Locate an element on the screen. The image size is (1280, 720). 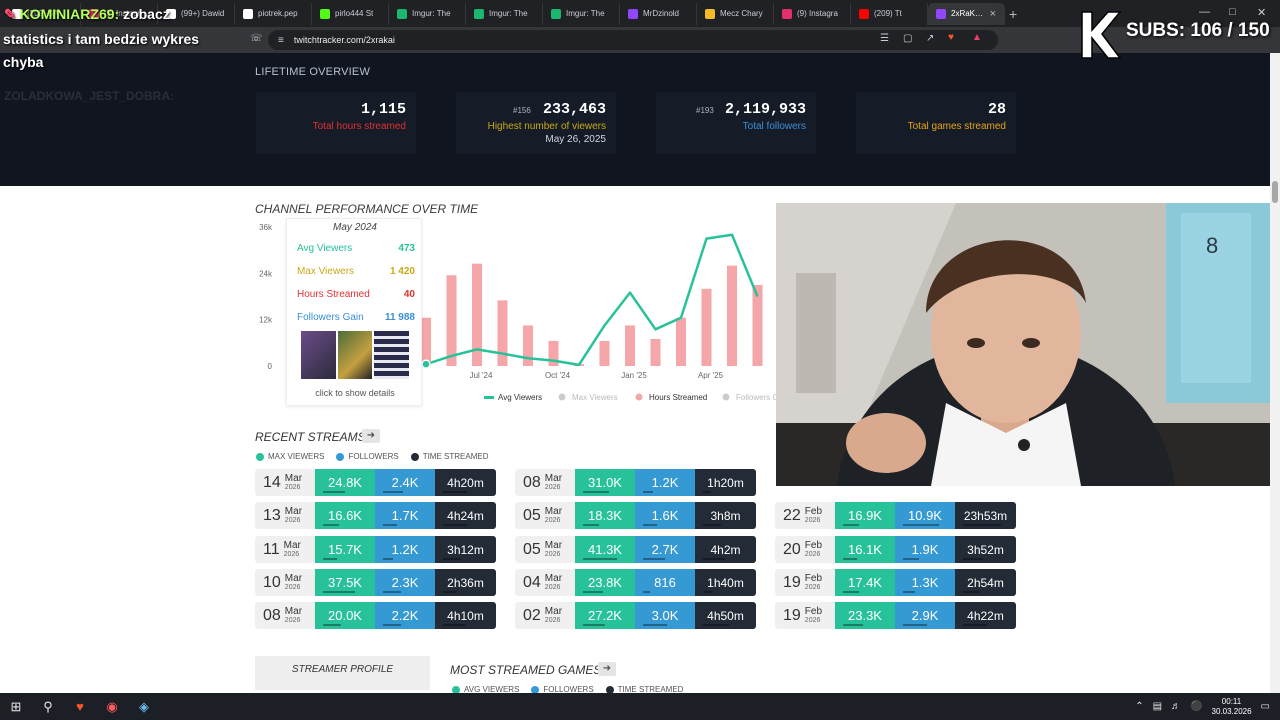
x-tick-label: Jan '25 is located at coordinates (634, 375).